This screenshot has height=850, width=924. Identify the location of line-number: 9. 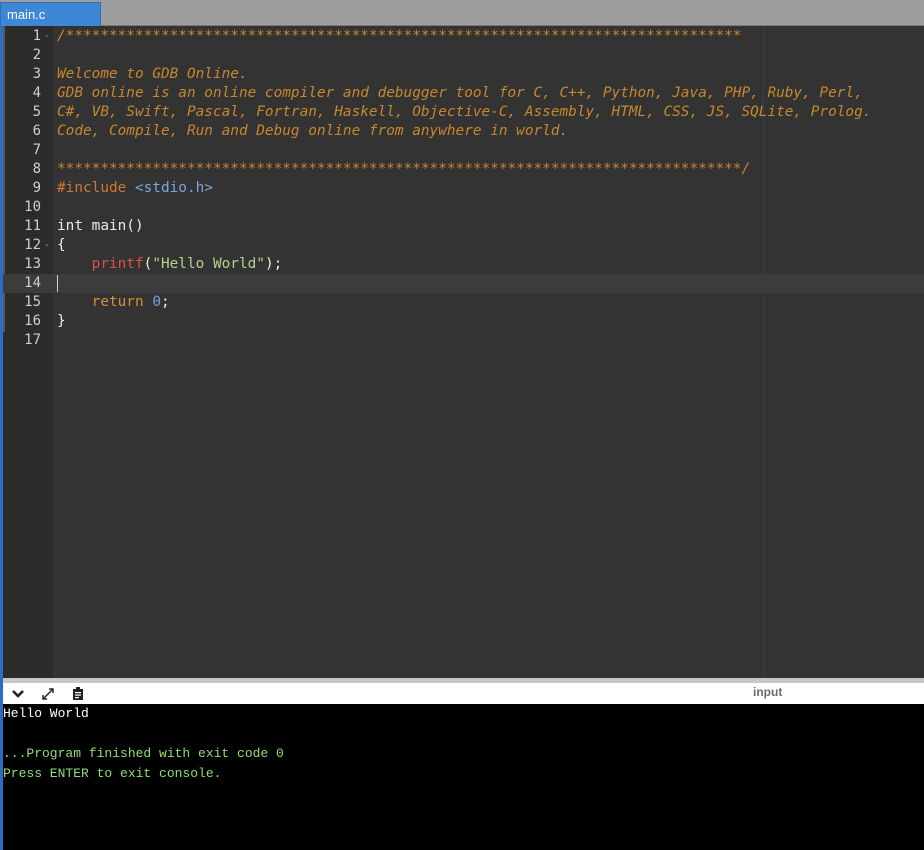
(36, 188).